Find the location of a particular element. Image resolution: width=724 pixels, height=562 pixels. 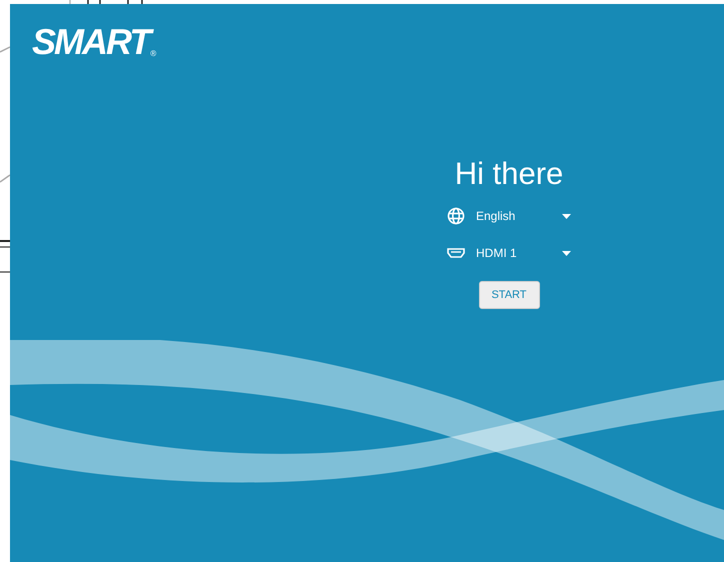

dropdown-select: English is located at coordinates (509, 216).